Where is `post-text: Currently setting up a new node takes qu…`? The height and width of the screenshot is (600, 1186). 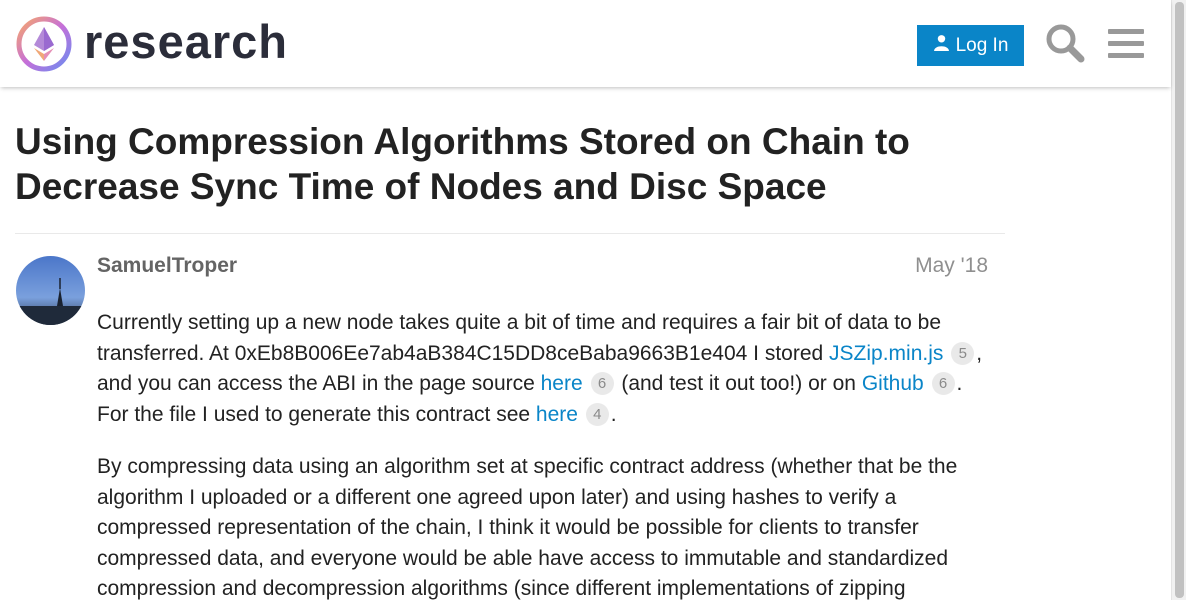 post-text: Currently setting up a new node takes qu… is located at coordinates (519, 338).